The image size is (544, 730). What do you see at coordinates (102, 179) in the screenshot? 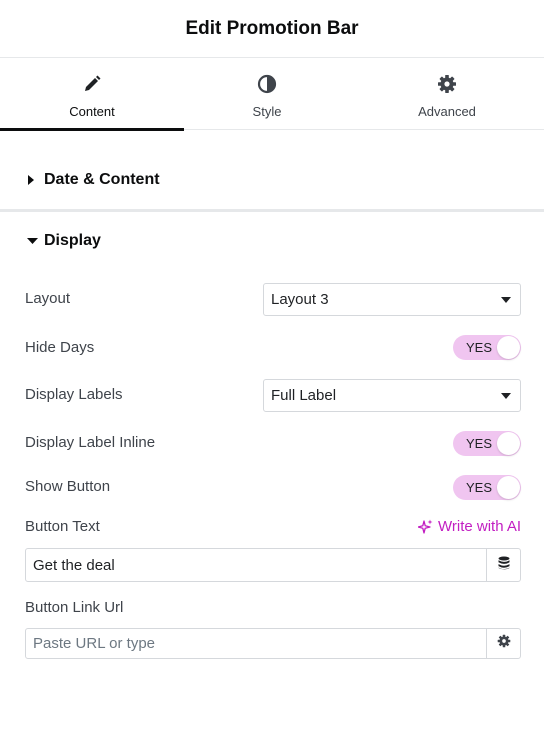
I see `section-date-content-title: Date & Content` at bounding box center [102, 179].